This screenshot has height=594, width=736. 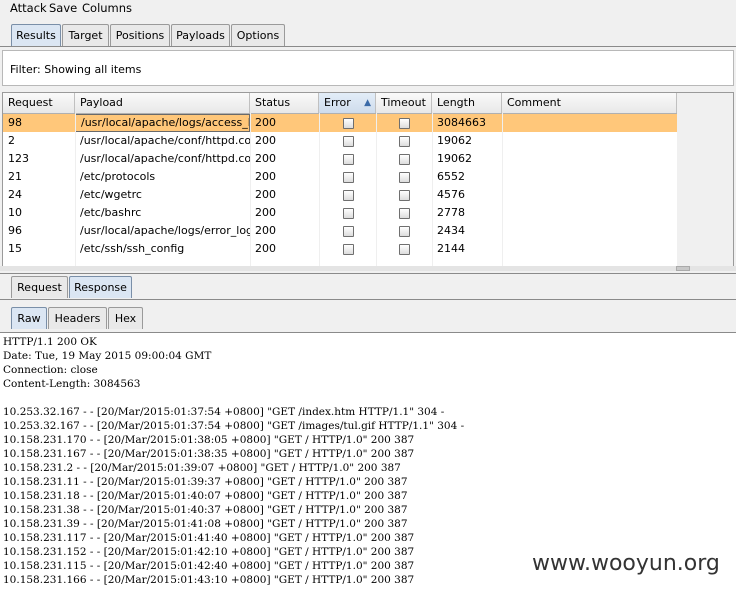 What do you see at coordinates (107, 8) in the screenshot?
I see `menu-columns: Columns` at bounding box center [107, 8].